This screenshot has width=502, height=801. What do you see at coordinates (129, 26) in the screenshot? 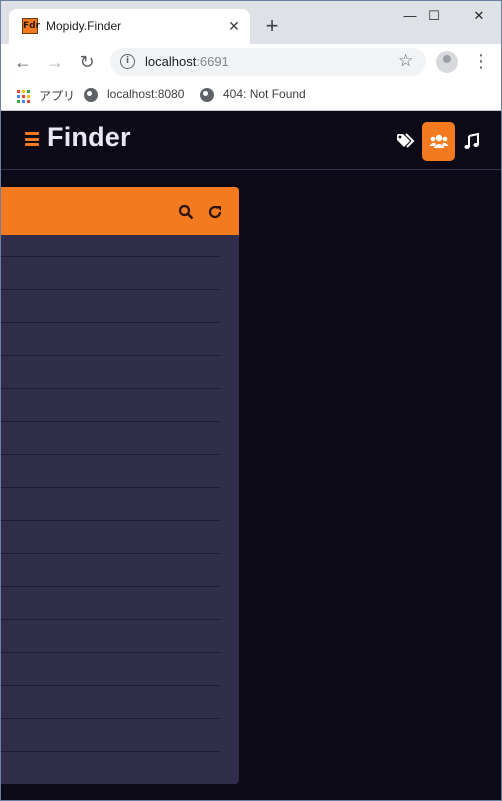
I see `browser-tab: Fdr Mopidy.Finder ✕` at bounding box center [129, 26].